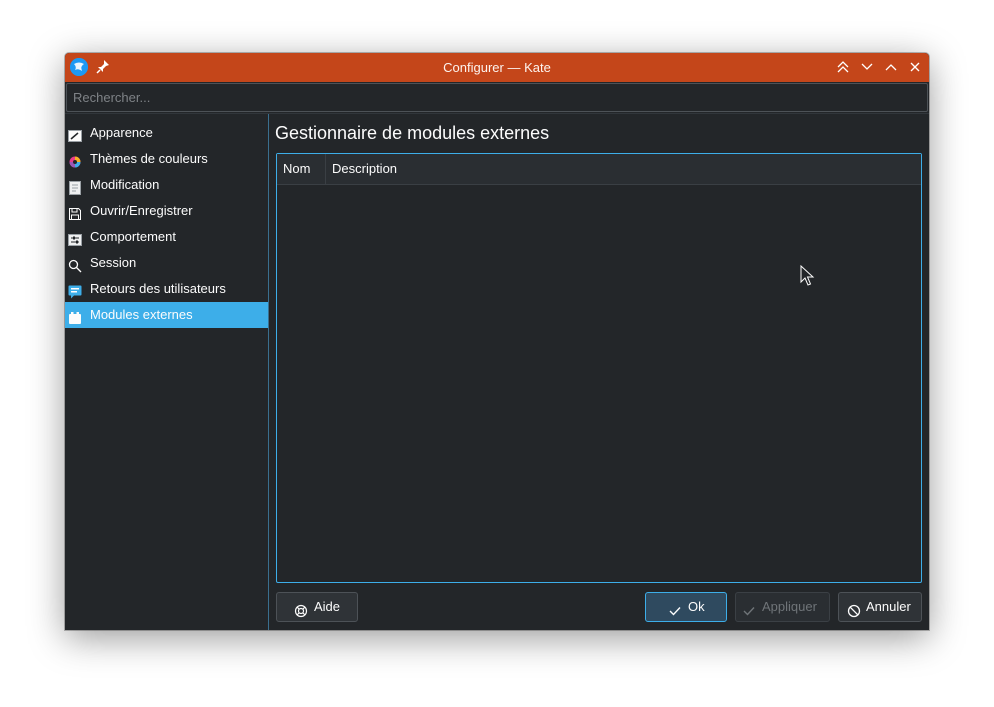 The width and height of the screenshot is (994, 707). Describe the element at coordinates (327, 606) in the screenshot. I see `help-button-label: Aide` at that location.